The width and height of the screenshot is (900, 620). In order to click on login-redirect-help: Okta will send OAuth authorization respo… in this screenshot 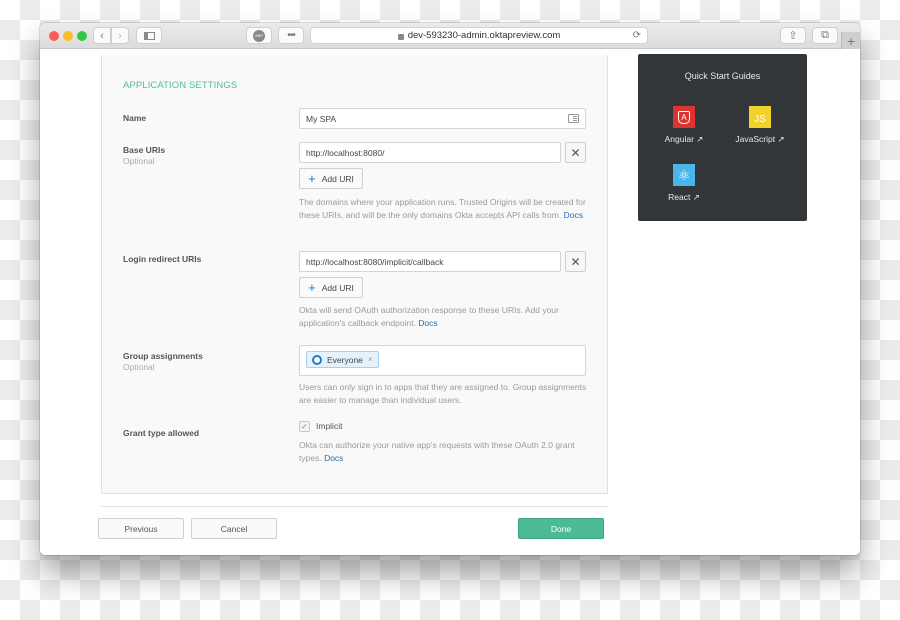, I will do `click(444, 317)`.